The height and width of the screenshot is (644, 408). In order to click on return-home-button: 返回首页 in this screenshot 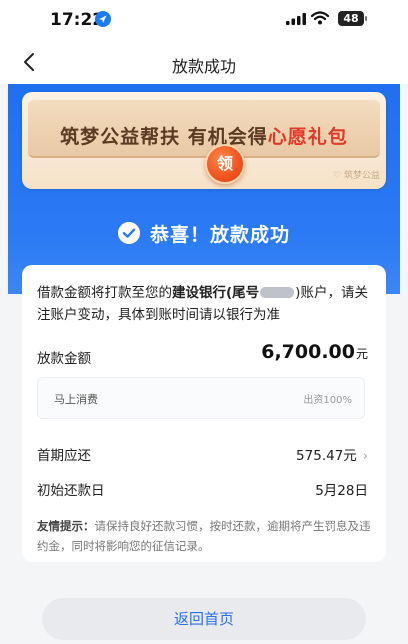, I will do `click(204, 619)`.